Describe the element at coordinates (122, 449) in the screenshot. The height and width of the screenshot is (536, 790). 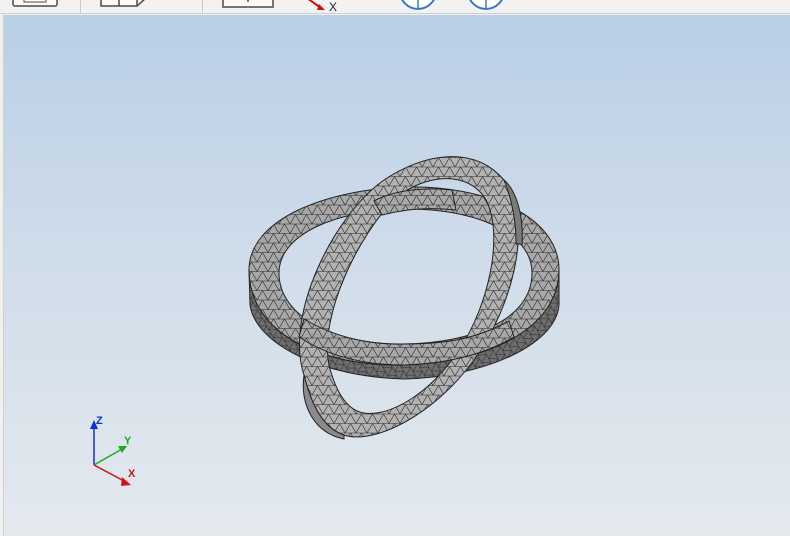
I see `y-axis-arrow-icon` at that location.